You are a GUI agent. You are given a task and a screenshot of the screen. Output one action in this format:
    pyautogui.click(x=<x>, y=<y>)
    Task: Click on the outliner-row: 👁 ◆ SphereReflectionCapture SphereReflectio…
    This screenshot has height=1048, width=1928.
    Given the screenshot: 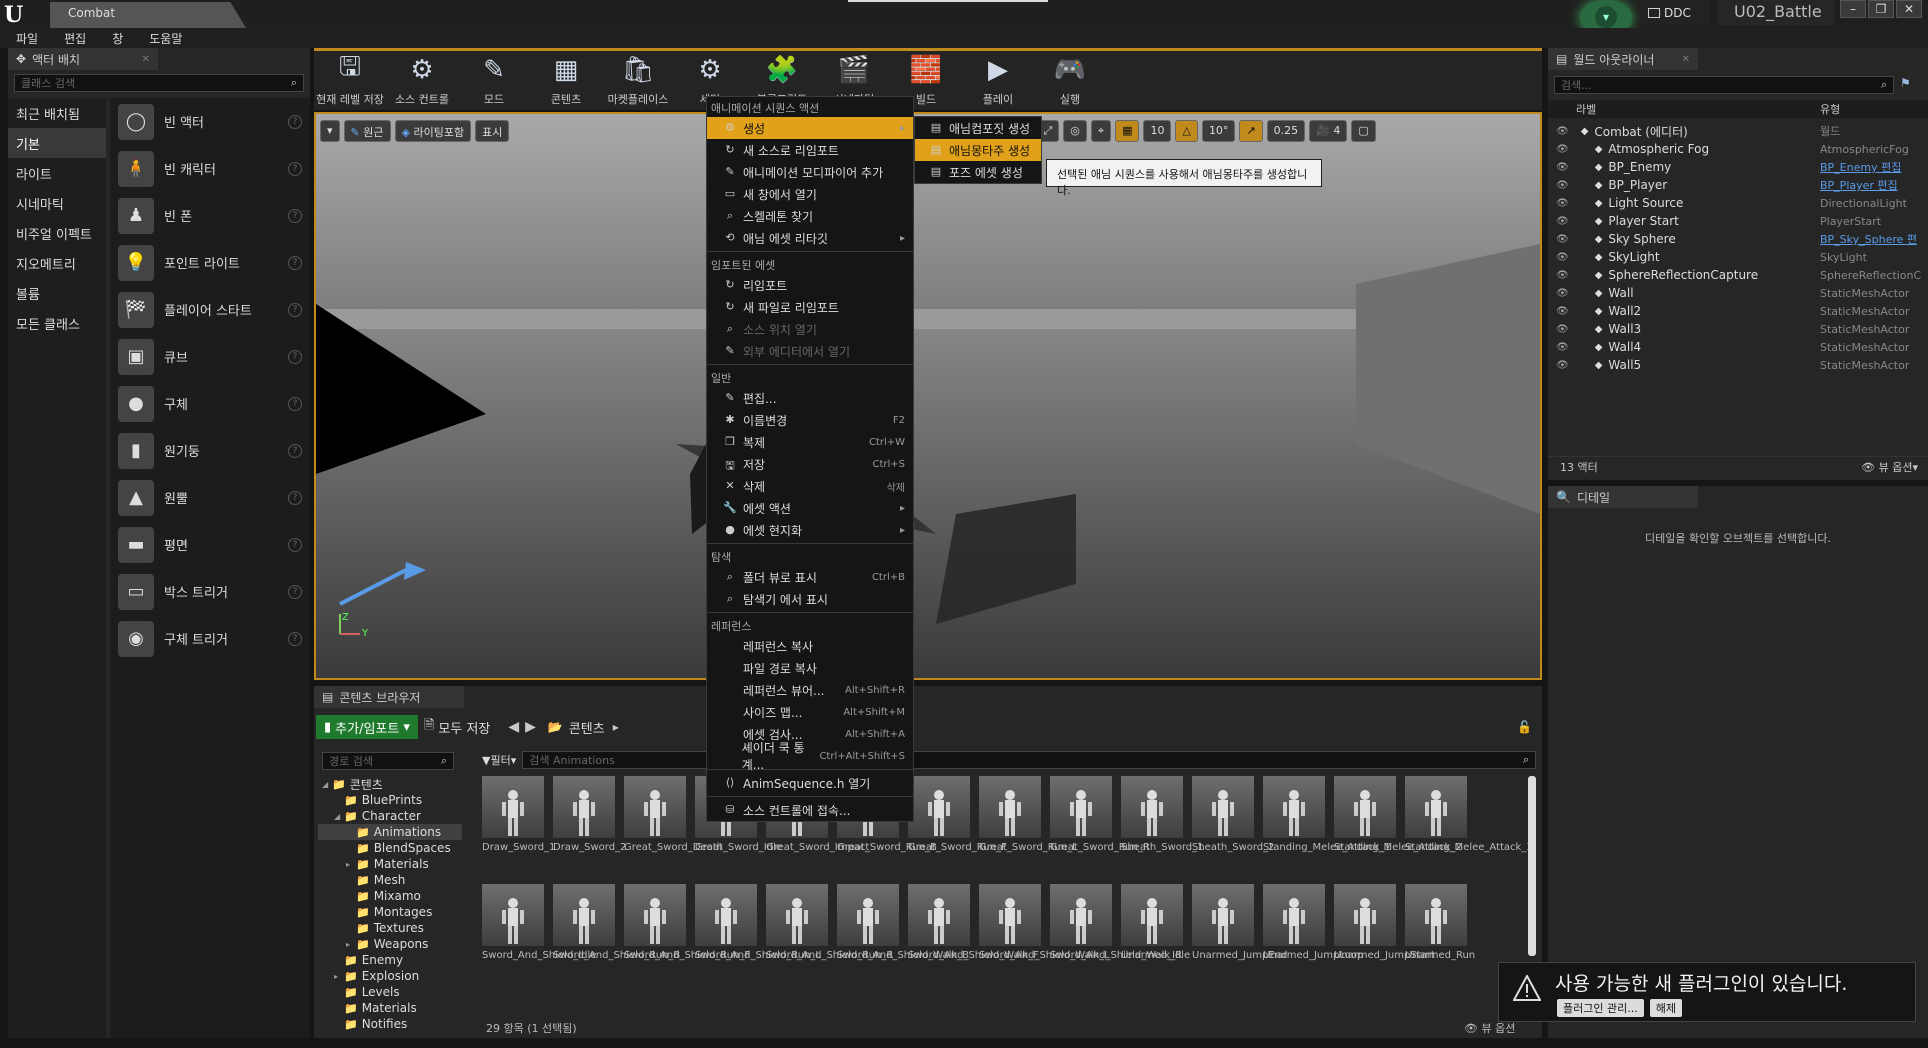 What is the action you would take?
    pyautogui.click(x=1738, y=275)
    